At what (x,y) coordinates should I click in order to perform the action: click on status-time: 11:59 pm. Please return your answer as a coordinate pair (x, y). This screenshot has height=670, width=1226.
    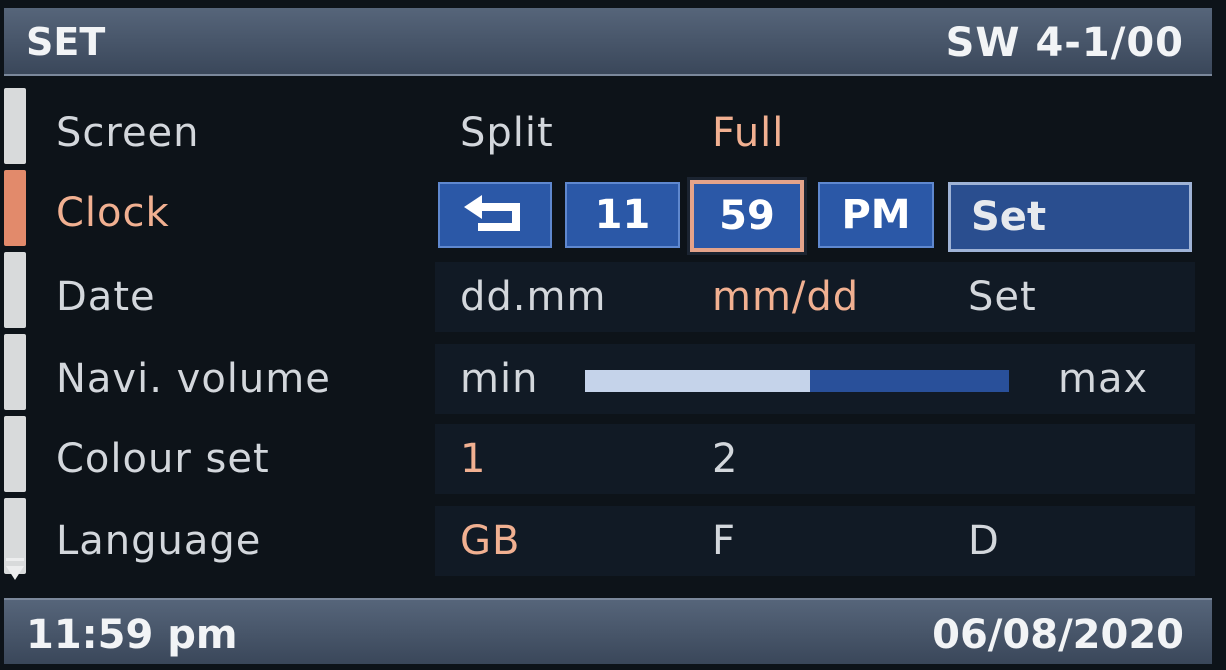
    Looking at the image, I should click on (132, 635).